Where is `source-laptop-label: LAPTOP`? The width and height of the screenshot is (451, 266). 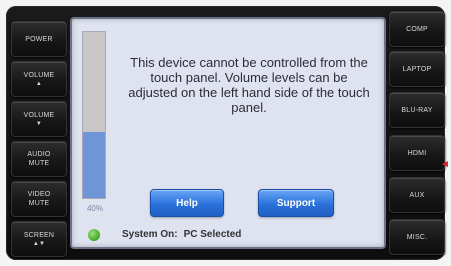
source-laptop-label: LAPTOP is located at coordinates (417, 69).